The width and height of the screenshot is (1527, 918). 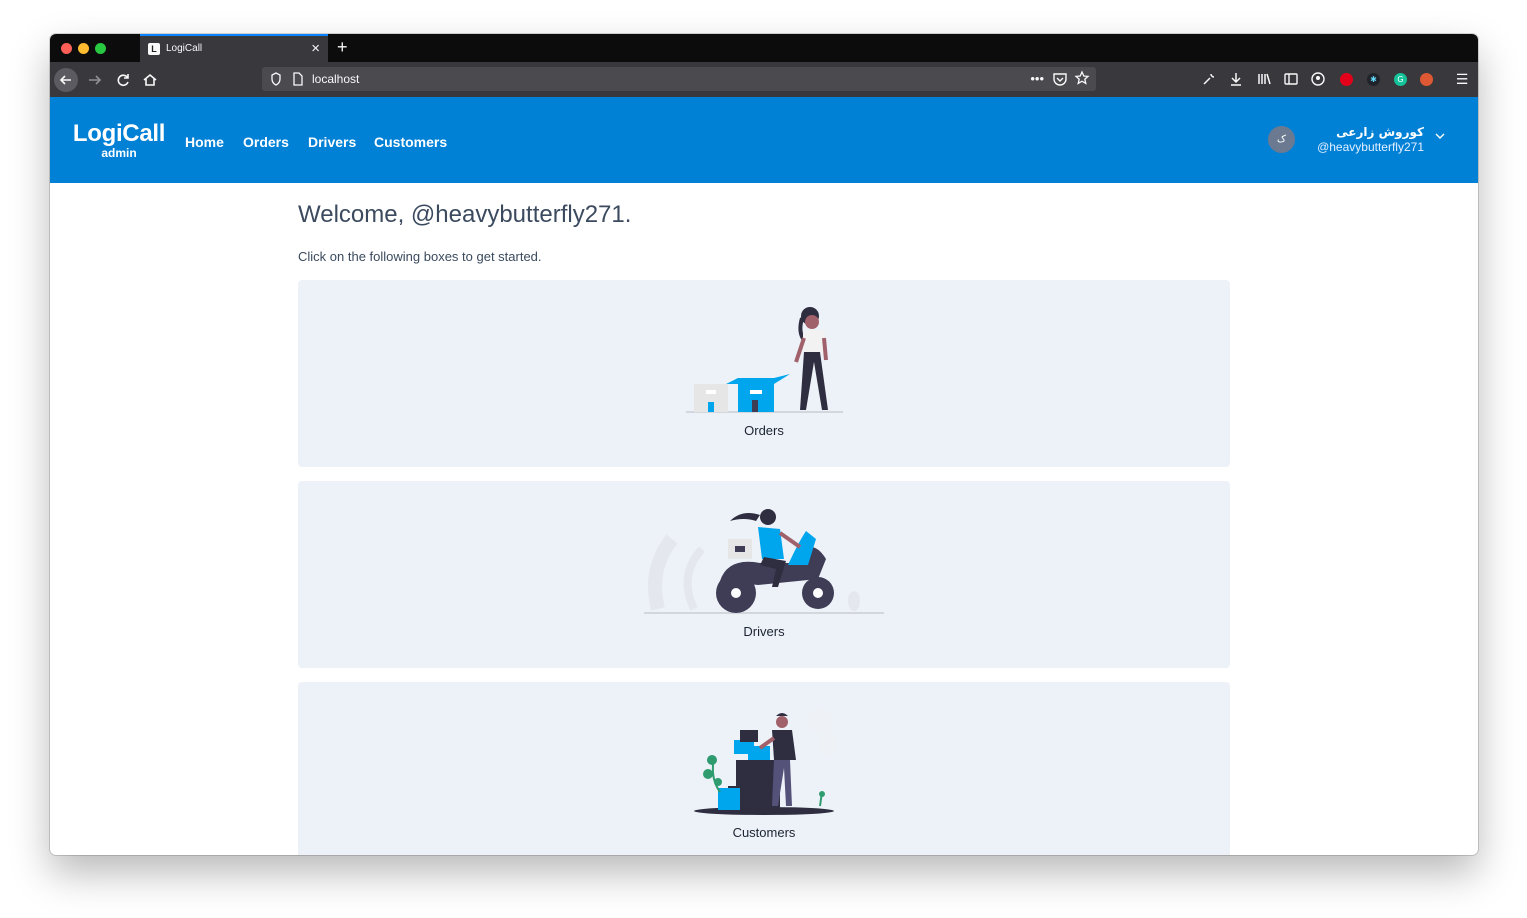 I want to click on react-devtools-extension-icon: ✱, so click(x=1373, y=79).